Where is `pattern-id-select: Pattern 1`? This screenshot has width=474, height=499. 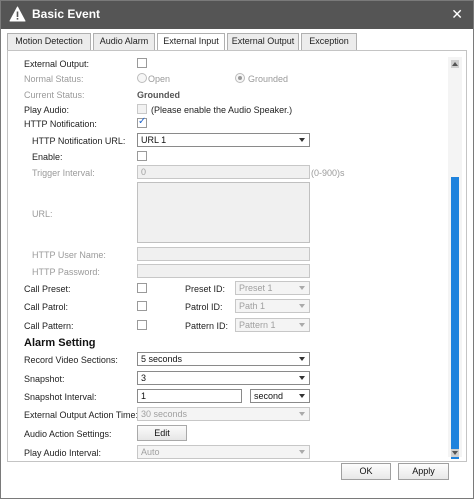 pattern-id-select: Pattern 1 is located at coordinates (272, 325).